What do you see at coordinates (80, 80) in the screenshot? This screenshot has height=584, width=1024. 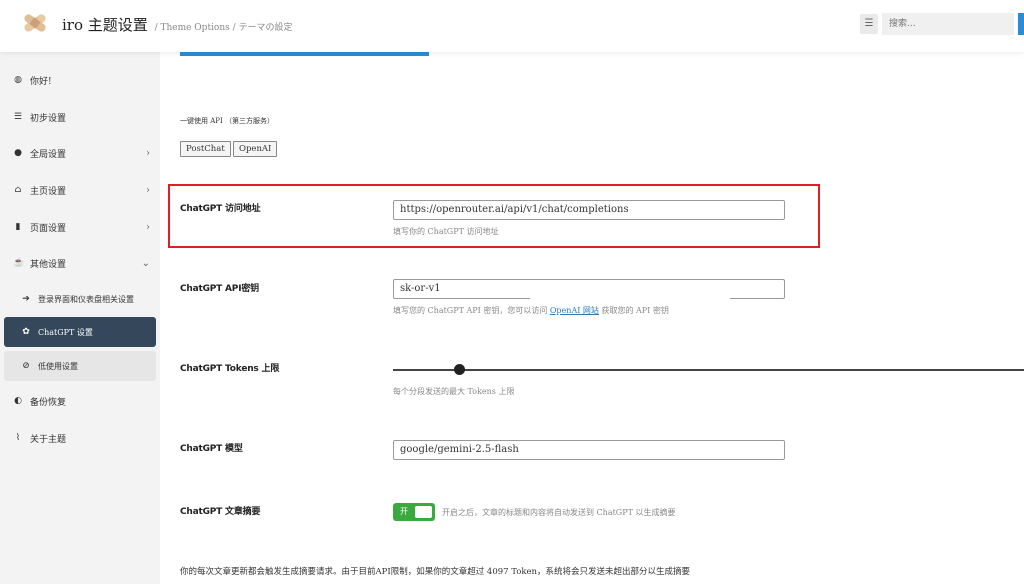 I see `sidebar-item-hello: ◍ 你好!` at bounding box center [80, 80].